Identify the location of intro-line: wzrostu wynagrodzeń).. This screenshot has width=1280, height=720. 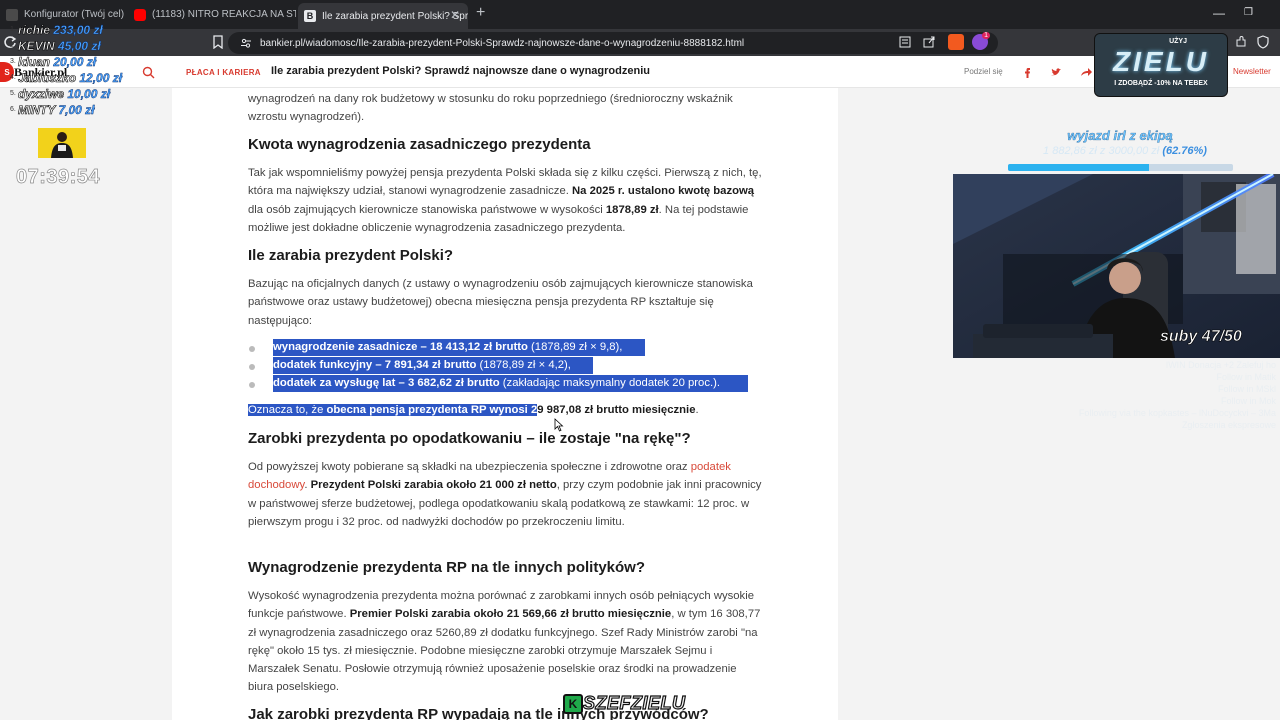
(306, 117).